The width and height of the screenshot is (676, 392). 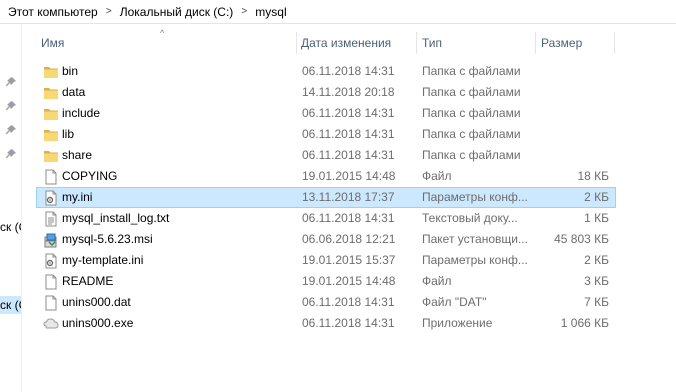 What do you see at coordinates (98, 323) in the screenshot?
I see `file-name: unins000.exe` at bounding box center [98, 323].